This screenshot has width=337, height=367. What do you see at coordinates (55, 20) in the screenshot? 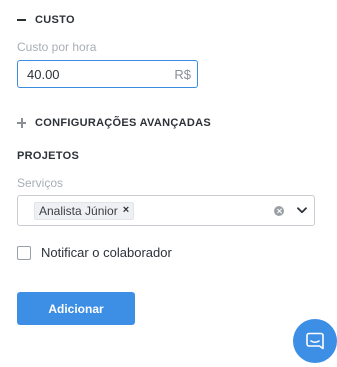
I see `cost-section-label: CUSTO` at bounding box center [55, 20].